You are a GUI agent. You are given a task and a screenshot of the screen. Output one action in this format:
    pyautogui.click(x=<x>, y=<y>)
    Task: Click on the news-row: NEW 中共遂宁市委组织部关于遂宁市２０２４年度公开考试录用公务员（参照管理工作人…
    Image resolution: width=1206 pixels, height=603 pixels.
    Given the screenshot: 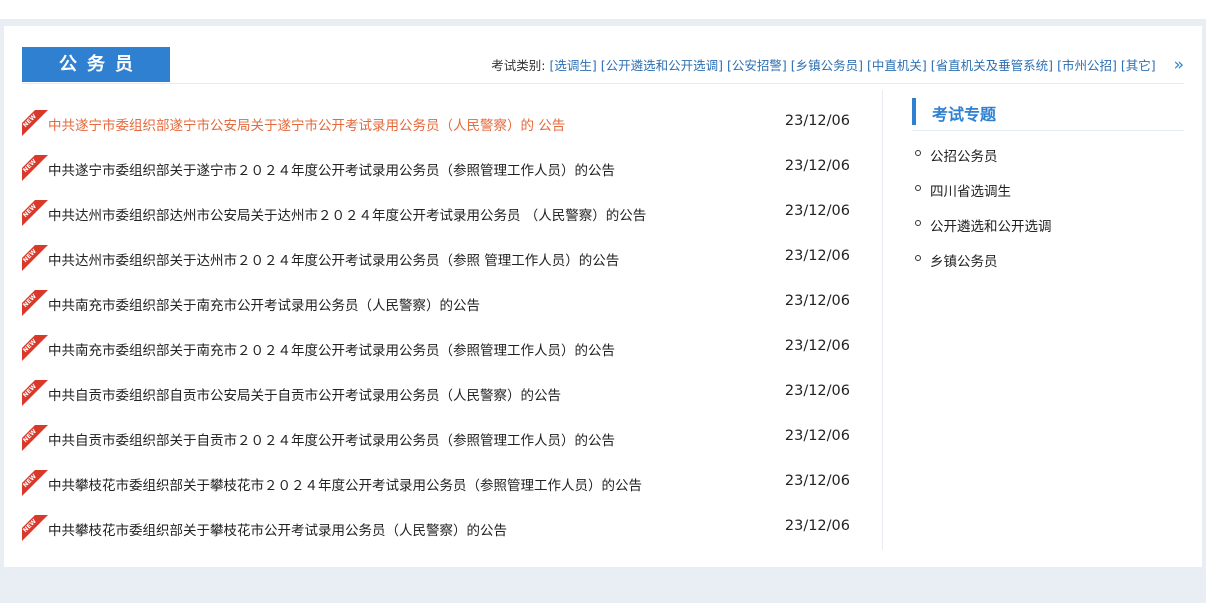 What is the action you would take?
    pyautogui.click(x=443, y=169)
    